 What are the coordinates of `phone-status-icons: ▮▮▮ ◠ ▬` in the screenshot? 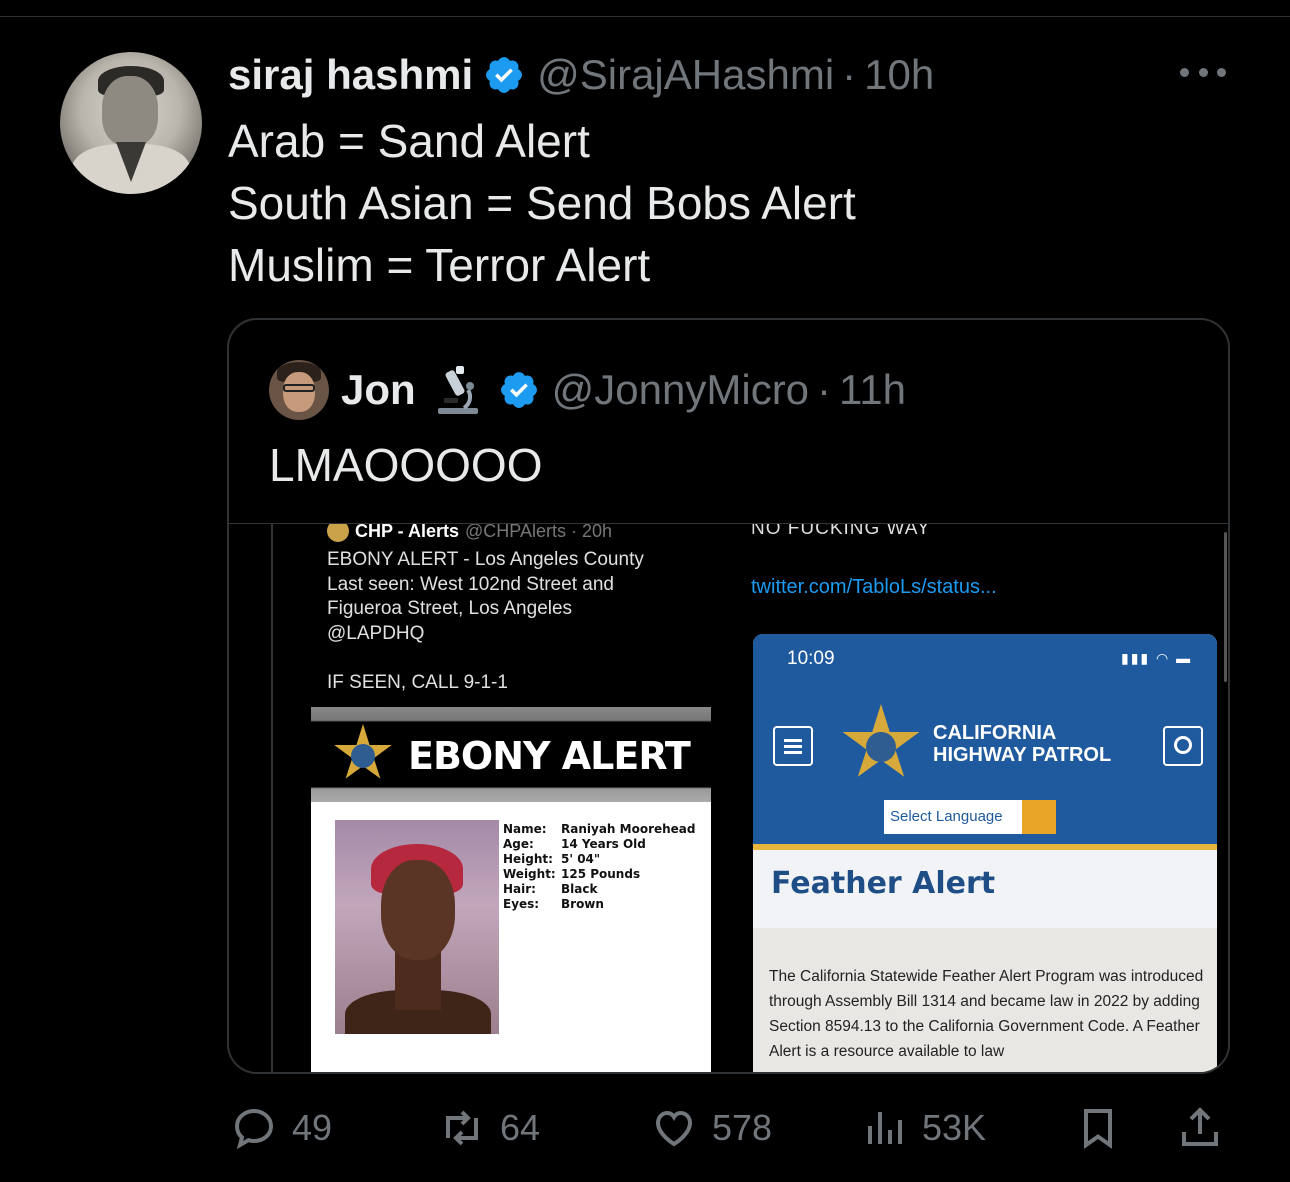 It's located at (1157, 658).